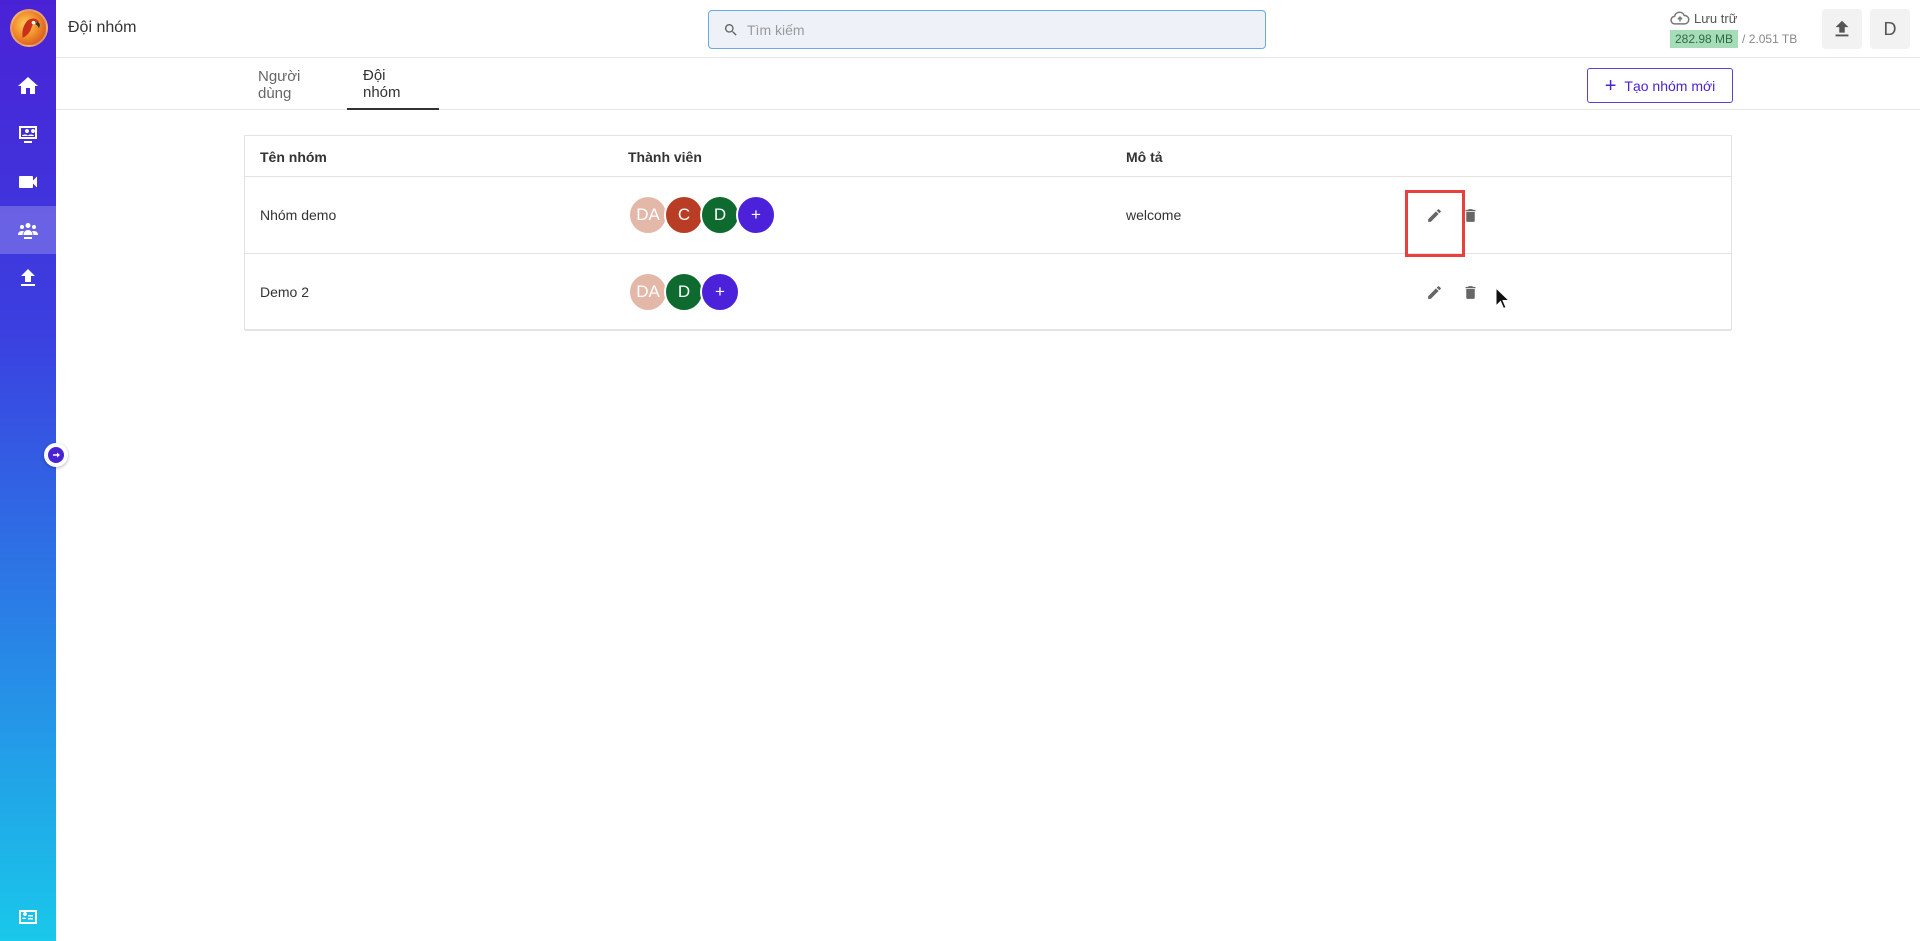  I want to click on sidebar-item-id-card, so click(28, 917).